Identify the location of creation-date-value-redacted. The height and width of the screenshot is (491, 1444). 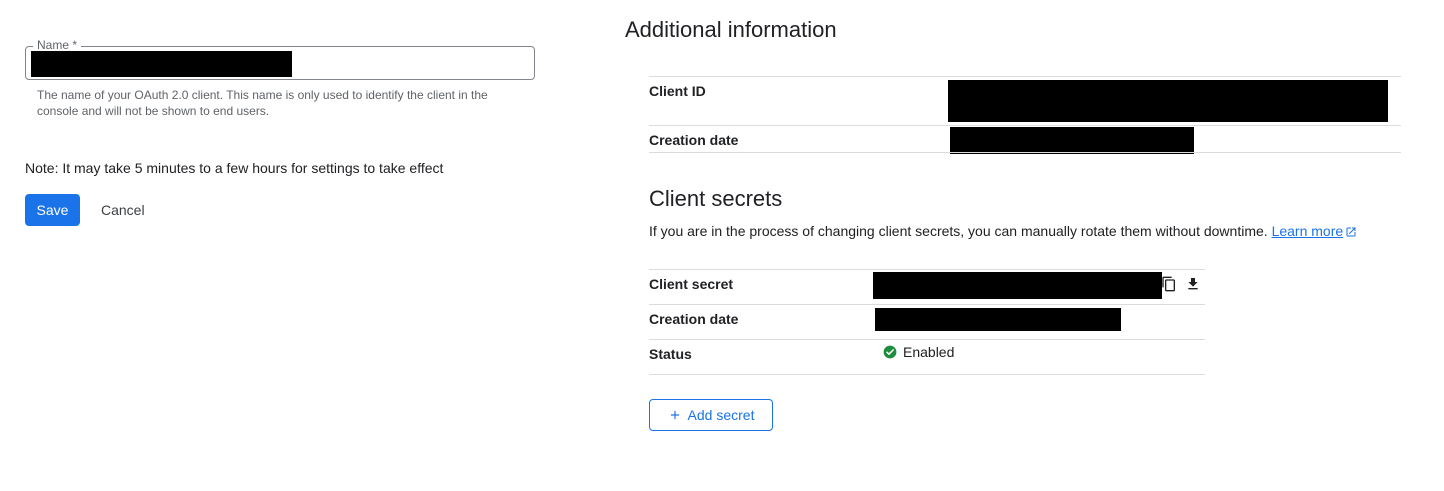
(1072, 140).